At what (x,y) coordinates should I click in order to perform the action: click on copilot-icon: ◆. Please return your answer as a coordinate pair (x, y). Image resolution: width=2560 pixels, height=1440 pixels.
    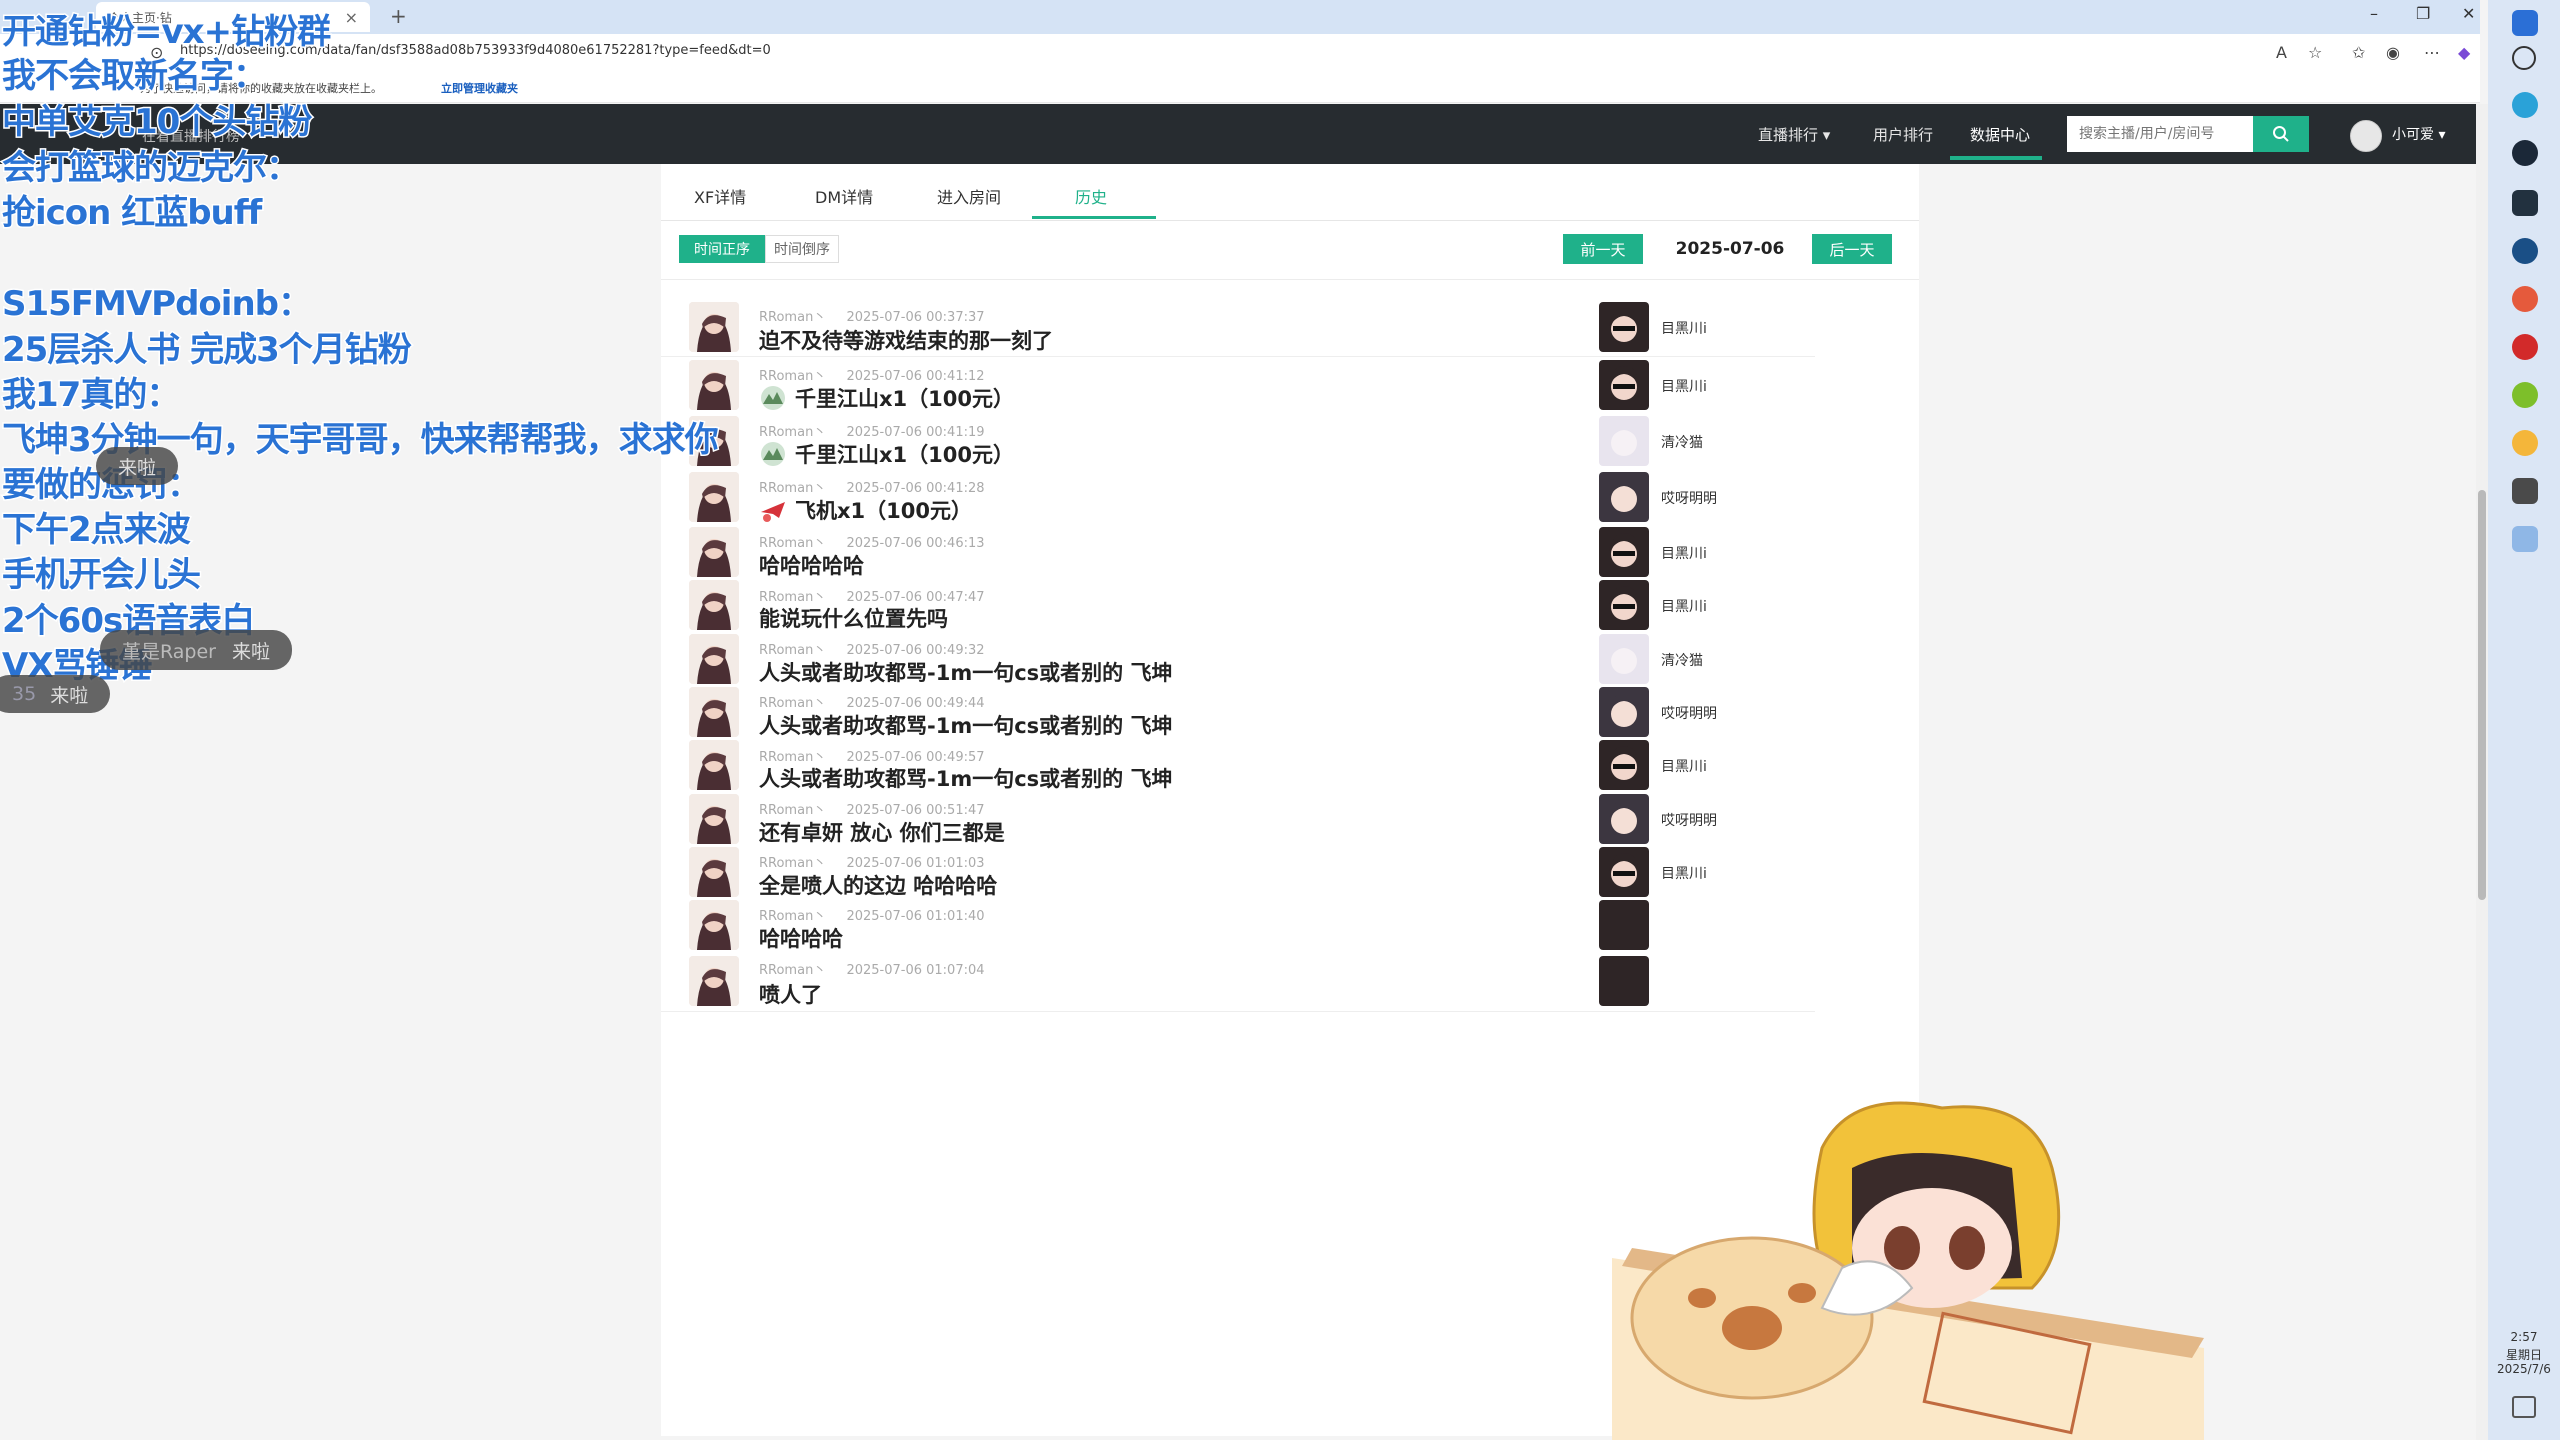
    Looking at the image, I should click on (2464, 52).